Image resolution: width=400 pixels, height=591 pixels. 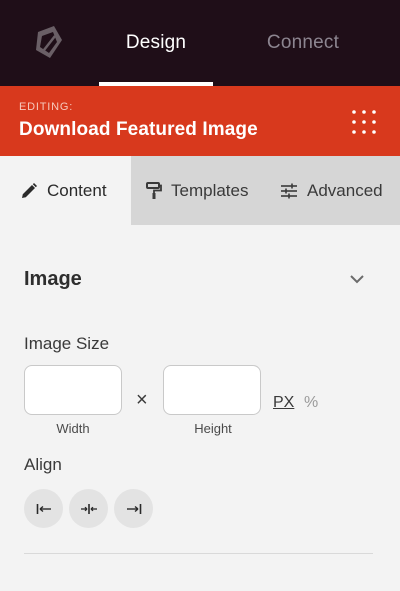 What do you see at coordinates (345, 190) in the screenshot?
I see `tab-advanced-label: Advanced` at bounding box center [345, 190].